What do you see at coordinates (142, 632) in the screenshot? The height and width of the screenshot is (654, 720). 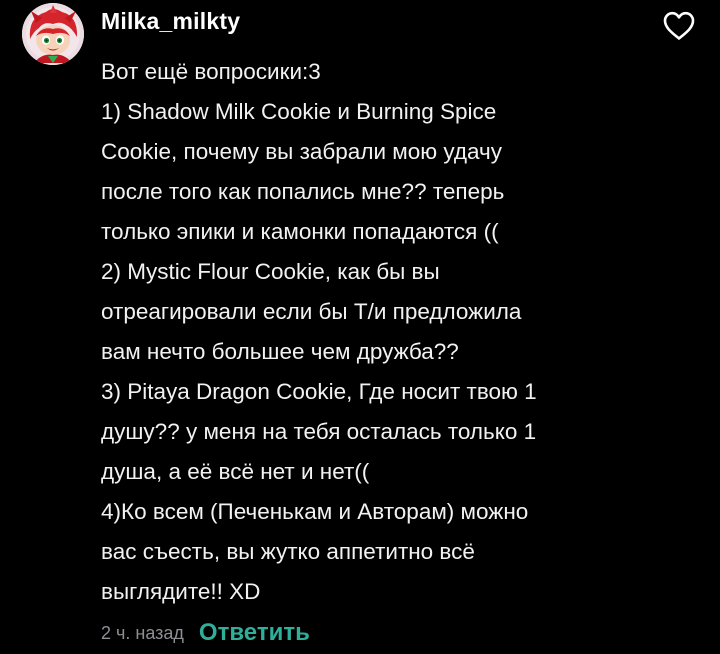 I see `comment-timestamp: 2 ч. назад` at bounding box center [142, 632].